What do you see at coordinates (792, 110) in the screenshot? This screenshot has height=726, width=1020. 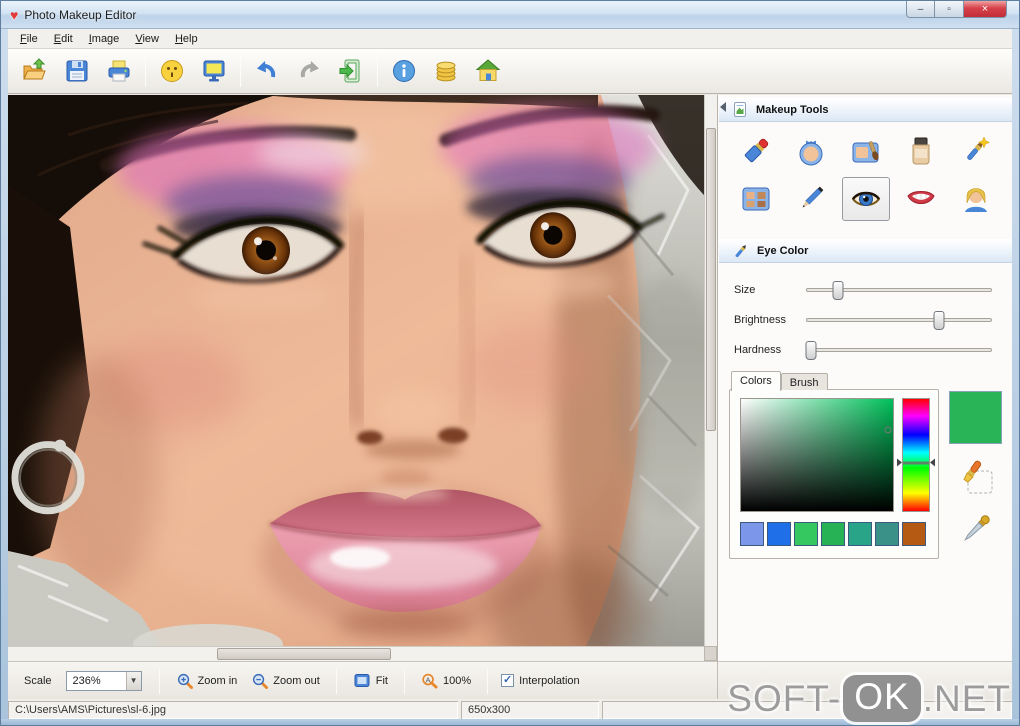 I see `makeup-tools-title: Makeup Tools` at bounding box center [792, 110].